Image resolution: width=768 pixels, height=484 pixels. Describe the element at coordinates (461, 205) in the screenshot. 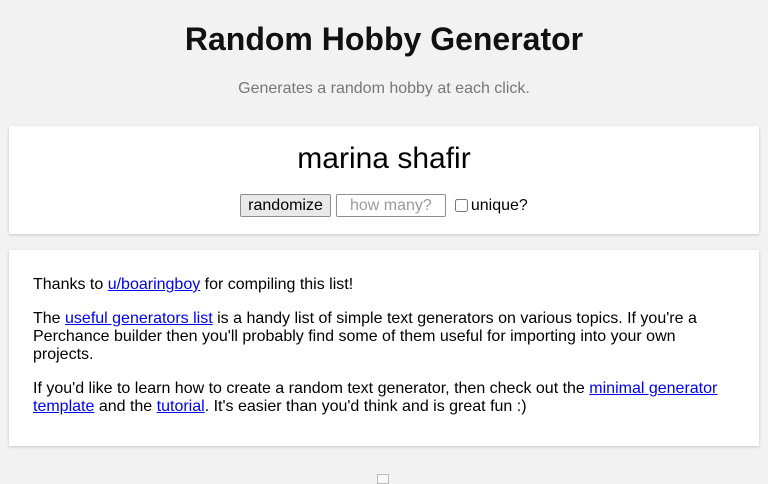

I see `unique-checkbox` at that location.